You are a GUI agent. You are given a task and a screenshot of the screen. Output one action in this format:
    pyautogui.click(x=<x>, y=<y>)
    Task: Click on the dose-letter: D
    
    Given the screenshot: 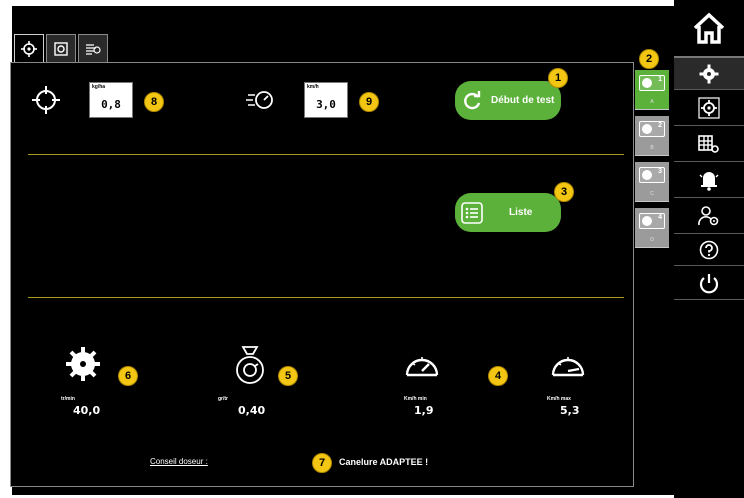 What is the action you would take?
    pyautogui.click(x=652, y=240)
    